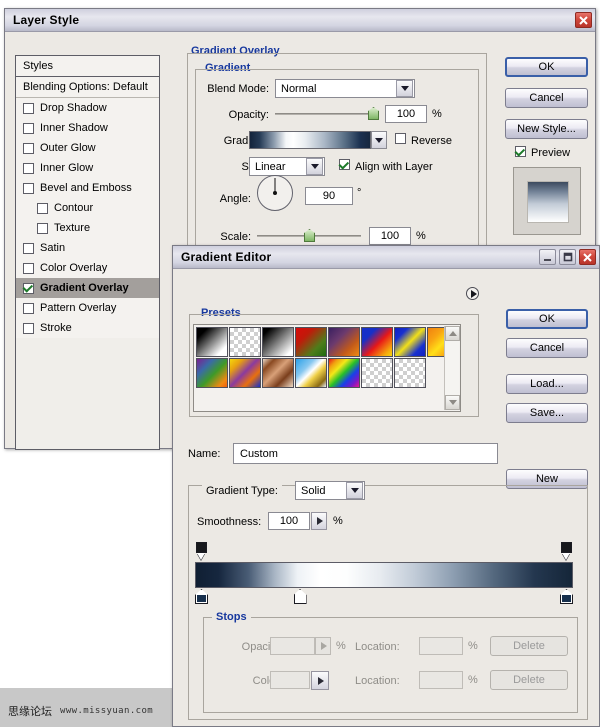 The height and width of the screenshot is (727, 600). I want to click on style-value: Linear, so click(270, 166).